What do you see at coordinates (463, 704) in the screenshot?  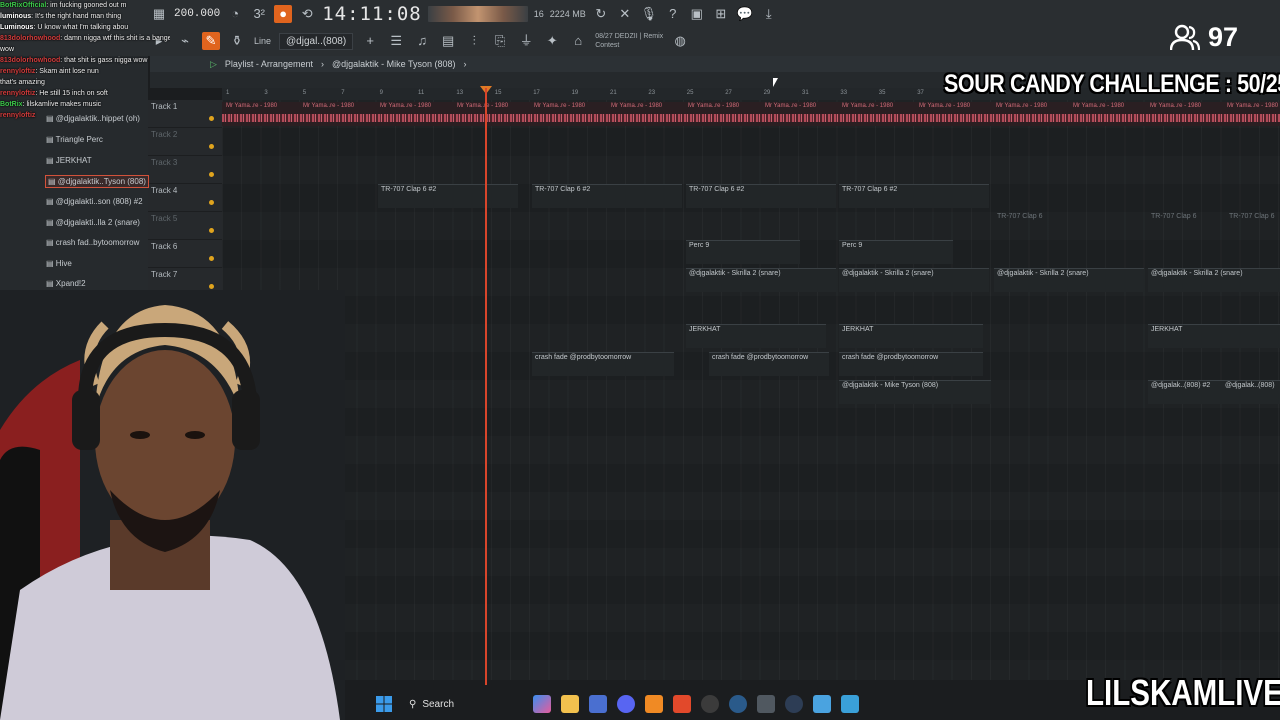 I see `taskbar-search: ⚲ Search` at bounding box center [463, 704].